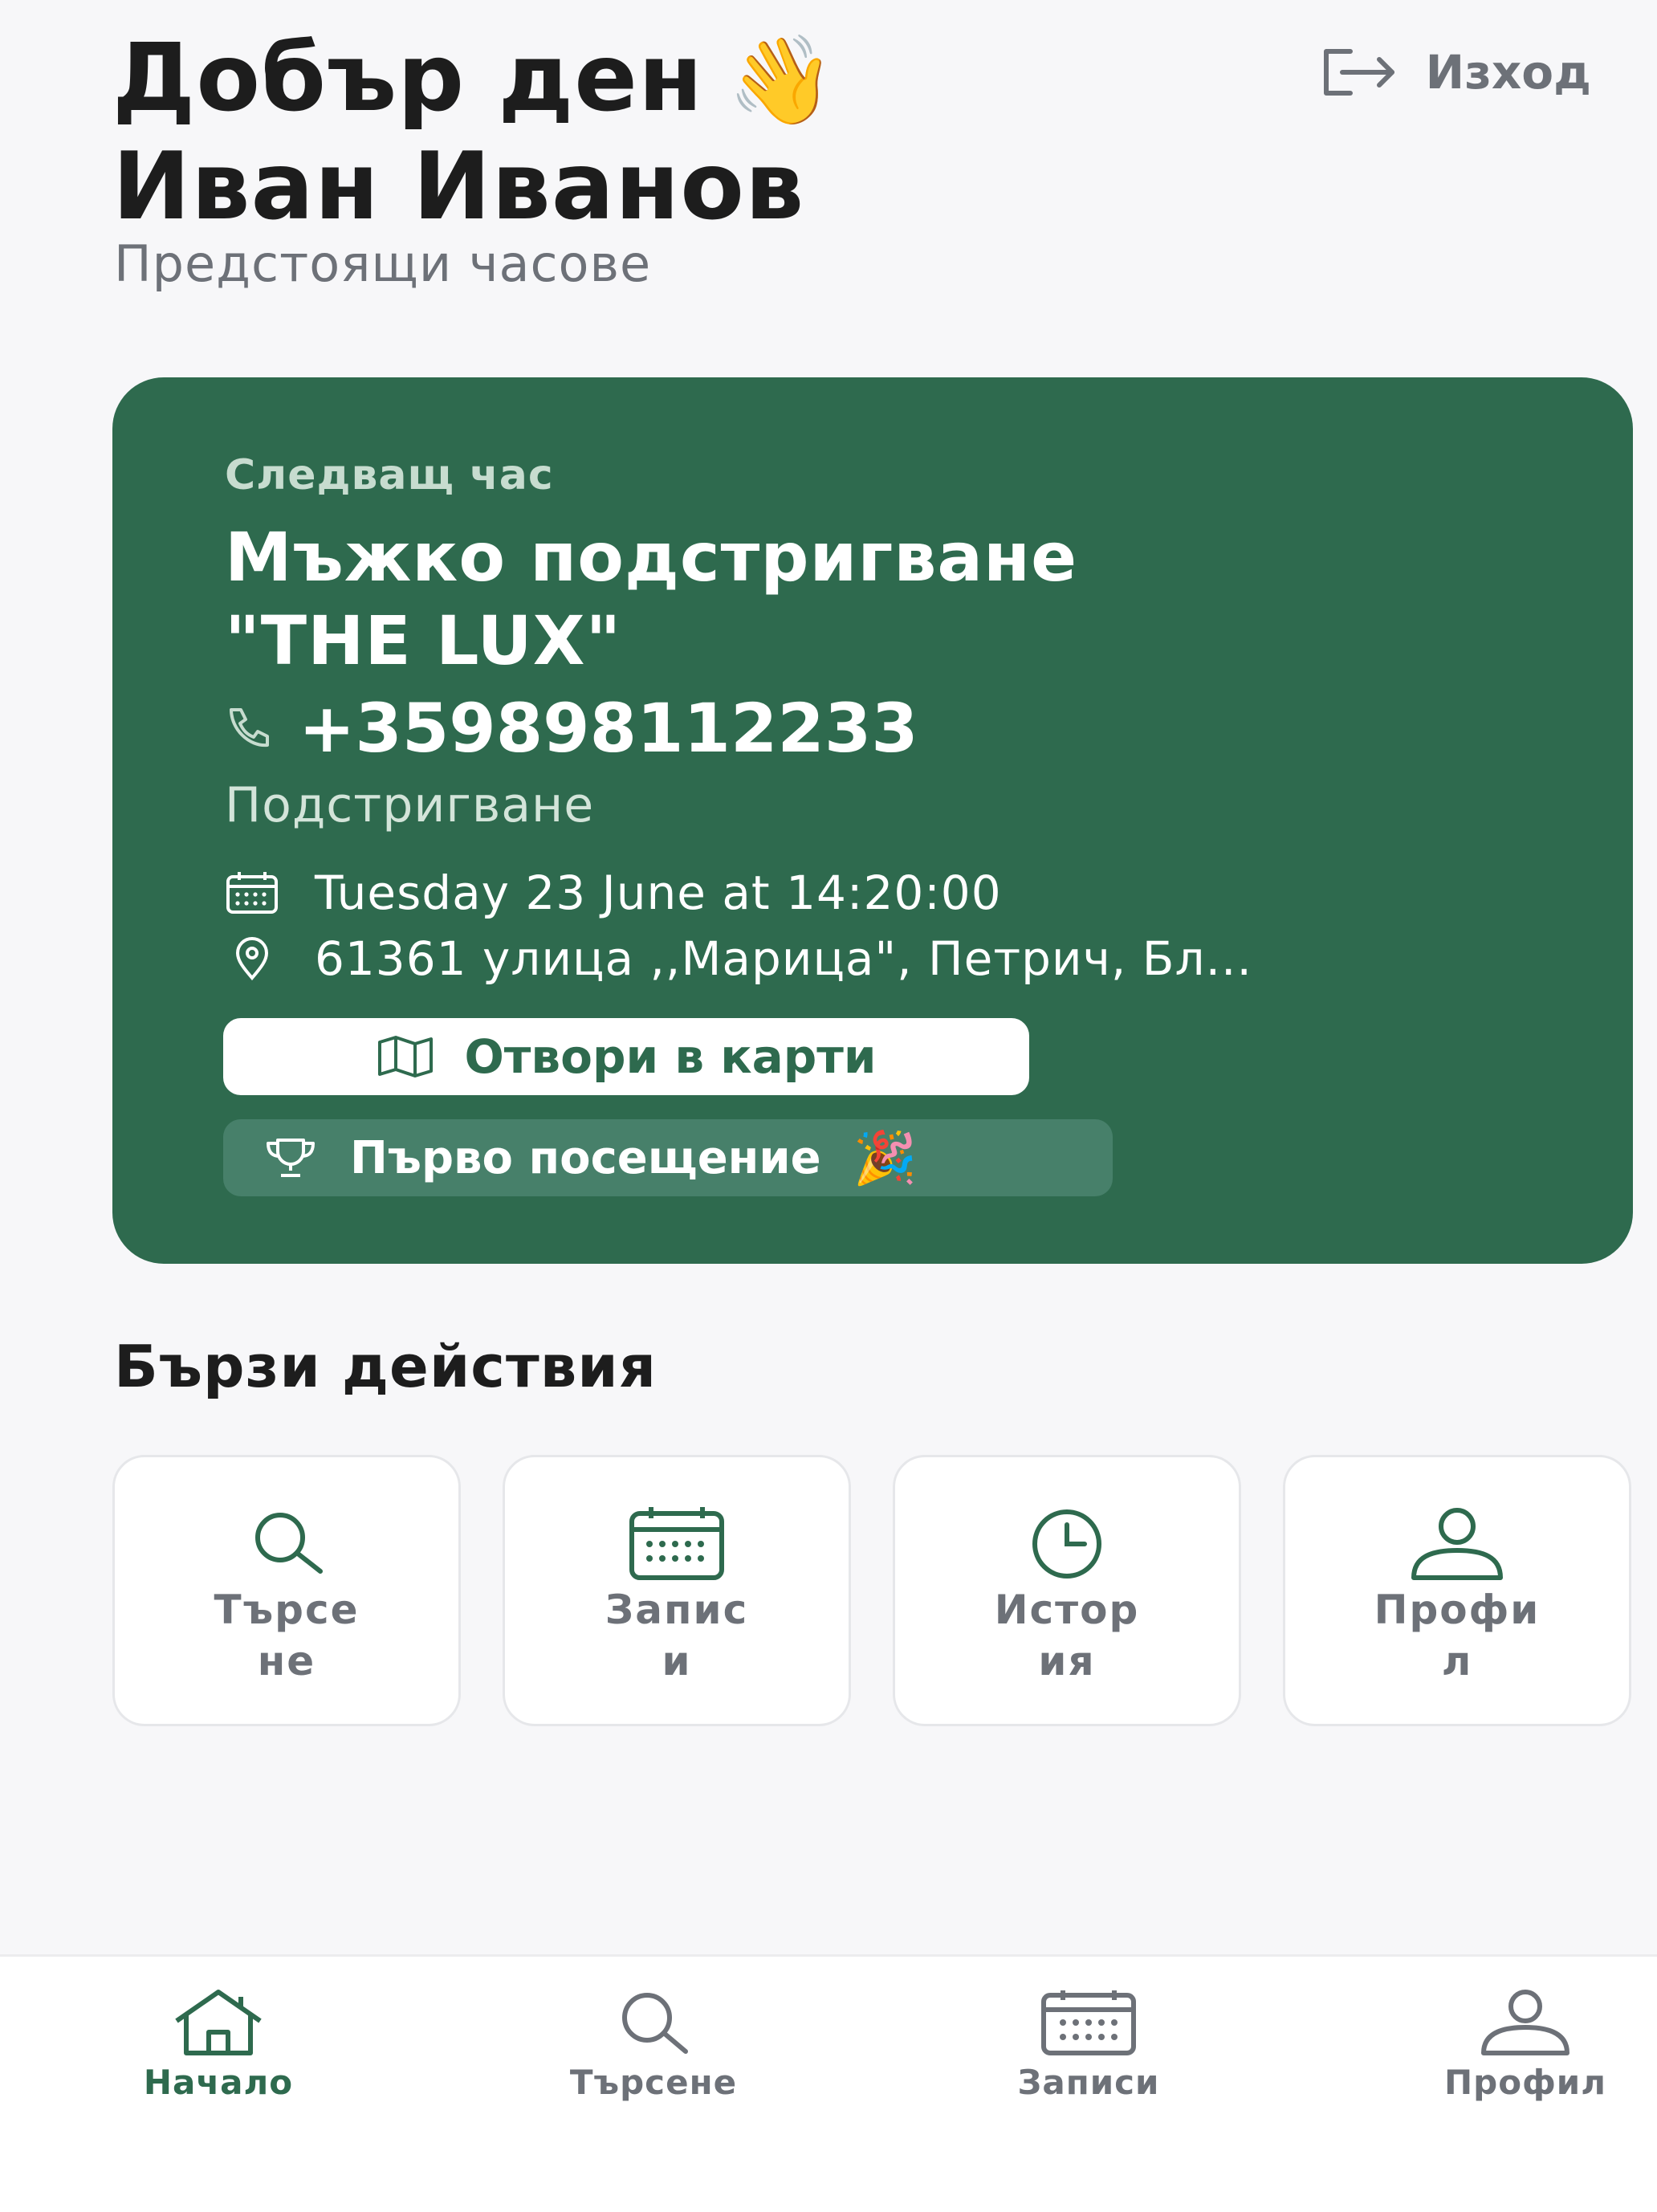 The width and height of the screenshot is (1657, 2212). Describe the element at coordinates (405, 1056) in the screenshot. I see `map-icon` at that location.